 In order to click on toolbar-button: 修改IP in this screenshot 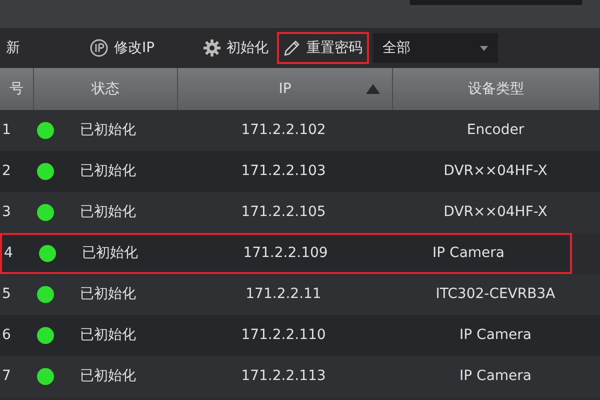, I will do `click(122, 48)`.